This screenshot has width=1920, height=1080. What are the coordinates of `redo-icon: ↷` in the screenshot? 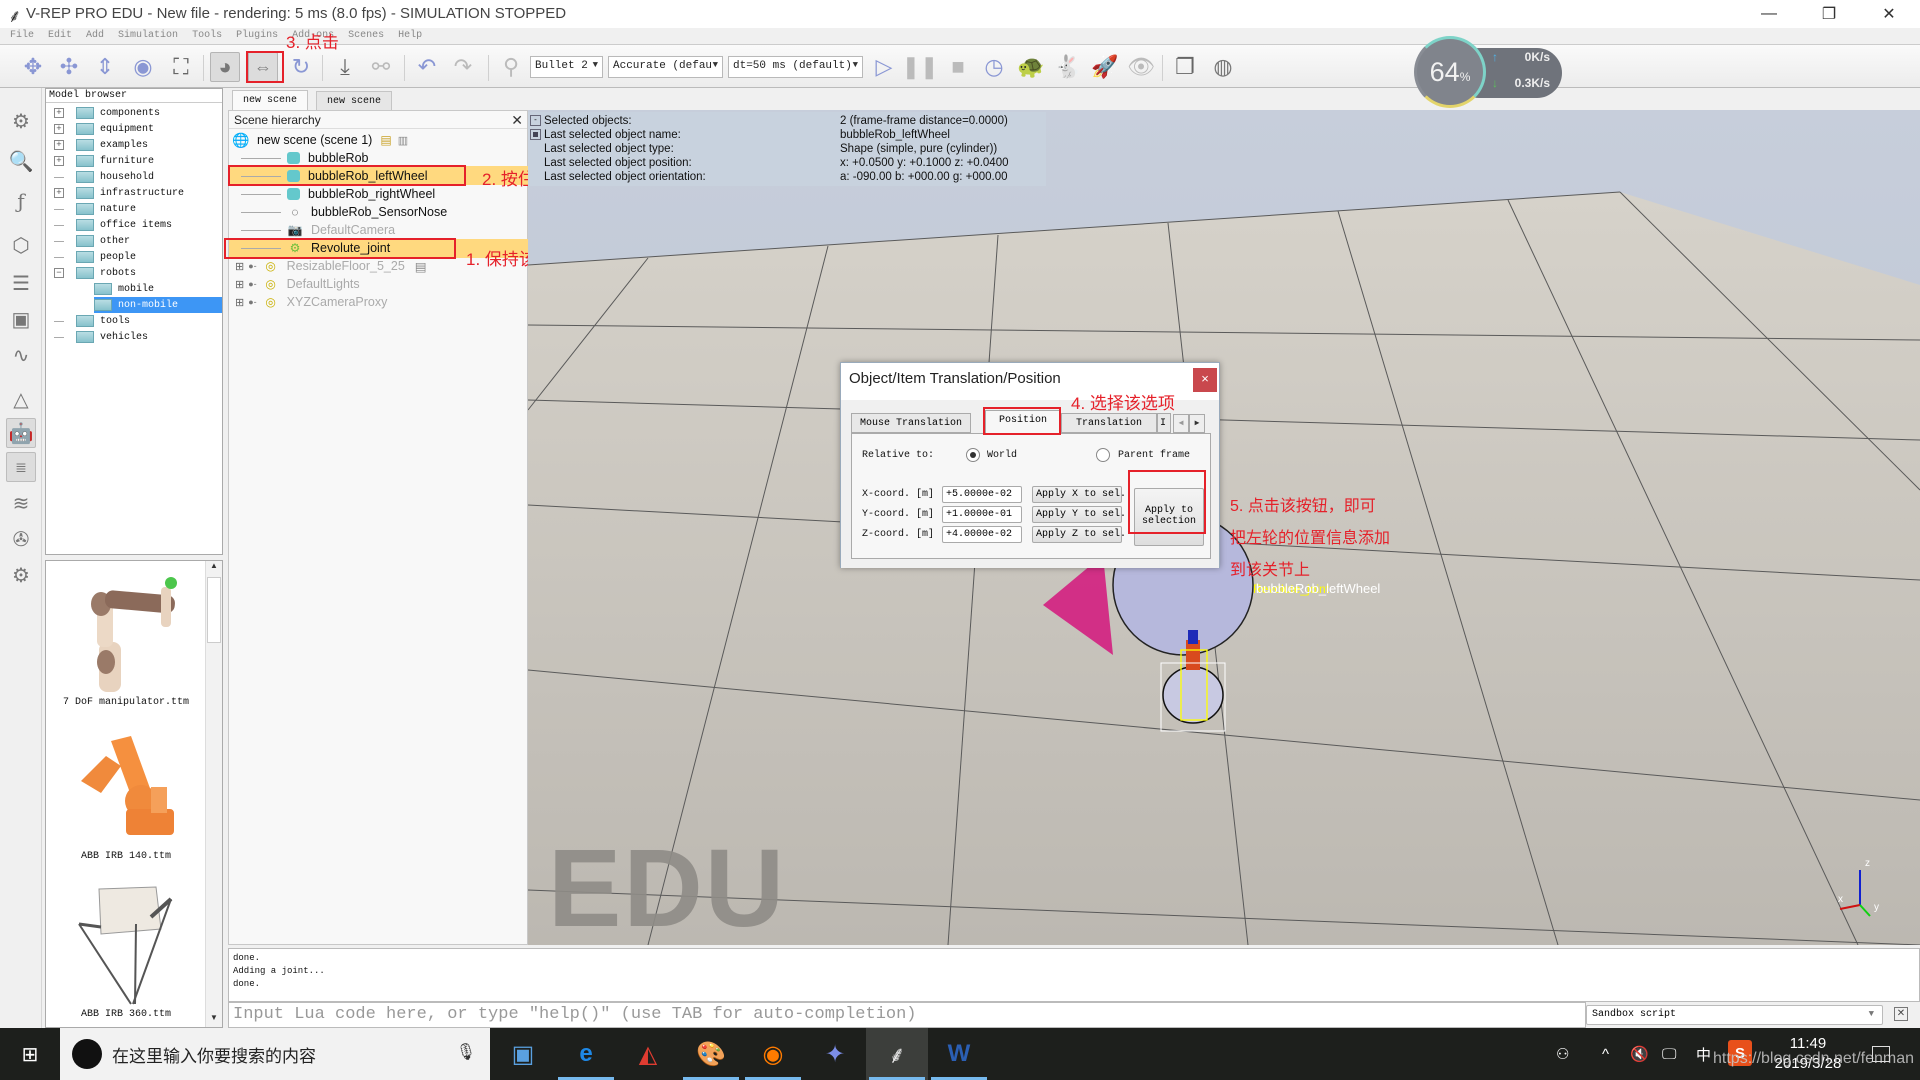 It's located at (463, 67).